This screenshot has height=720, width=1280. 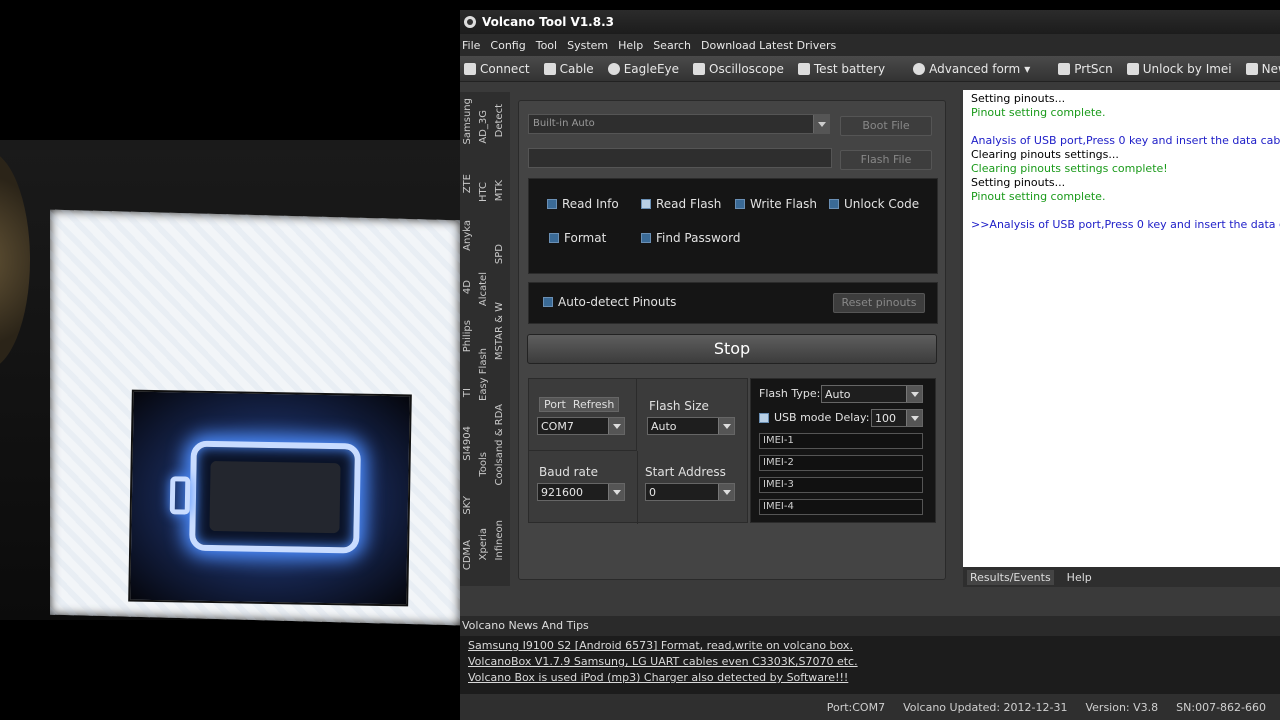 I want to click on status-updated: Volcano Updated: 2012-12-31, so click(x=985, y=707).